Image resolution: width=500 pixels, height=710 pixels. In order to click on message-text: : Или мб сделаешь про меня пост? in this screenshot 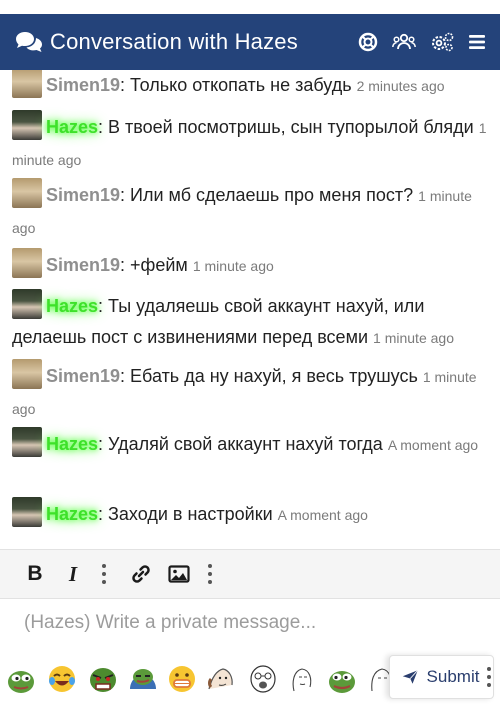, I will do `click(267, 195)`.